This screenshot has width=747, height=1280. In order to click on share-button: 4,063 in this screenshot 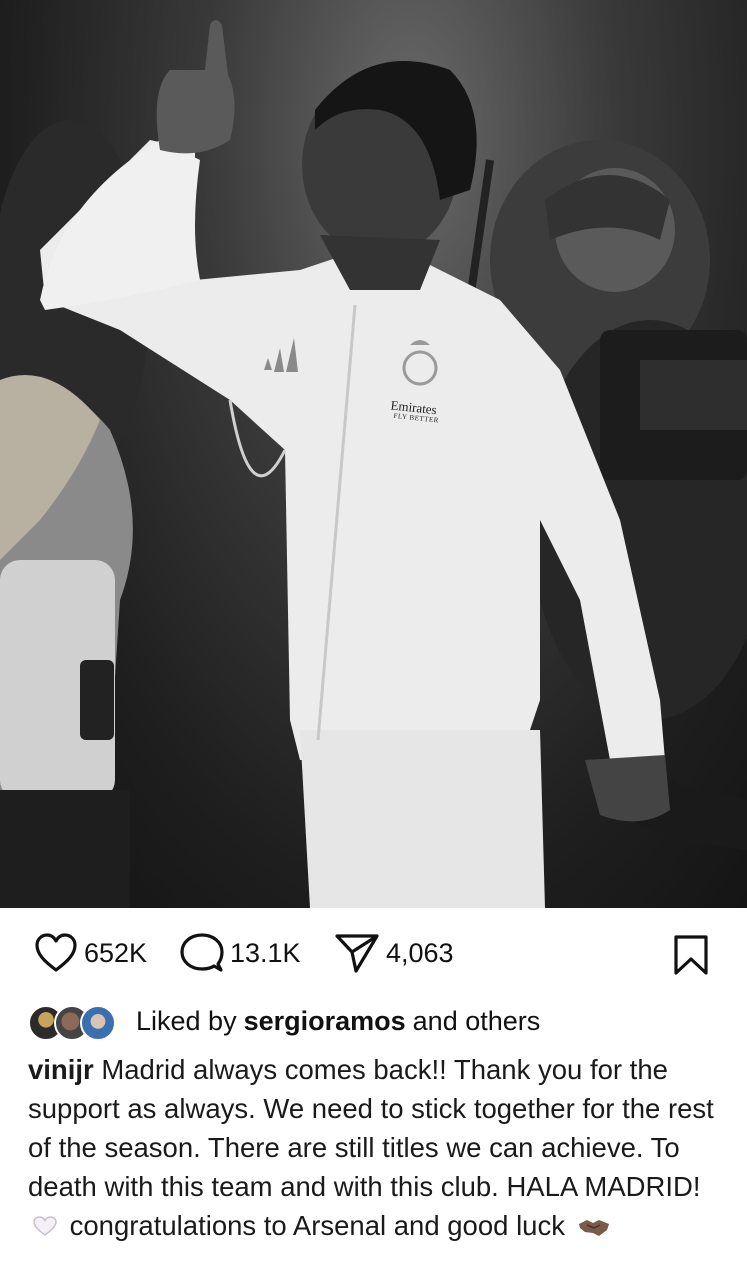, I will do `click(394, 953)`.